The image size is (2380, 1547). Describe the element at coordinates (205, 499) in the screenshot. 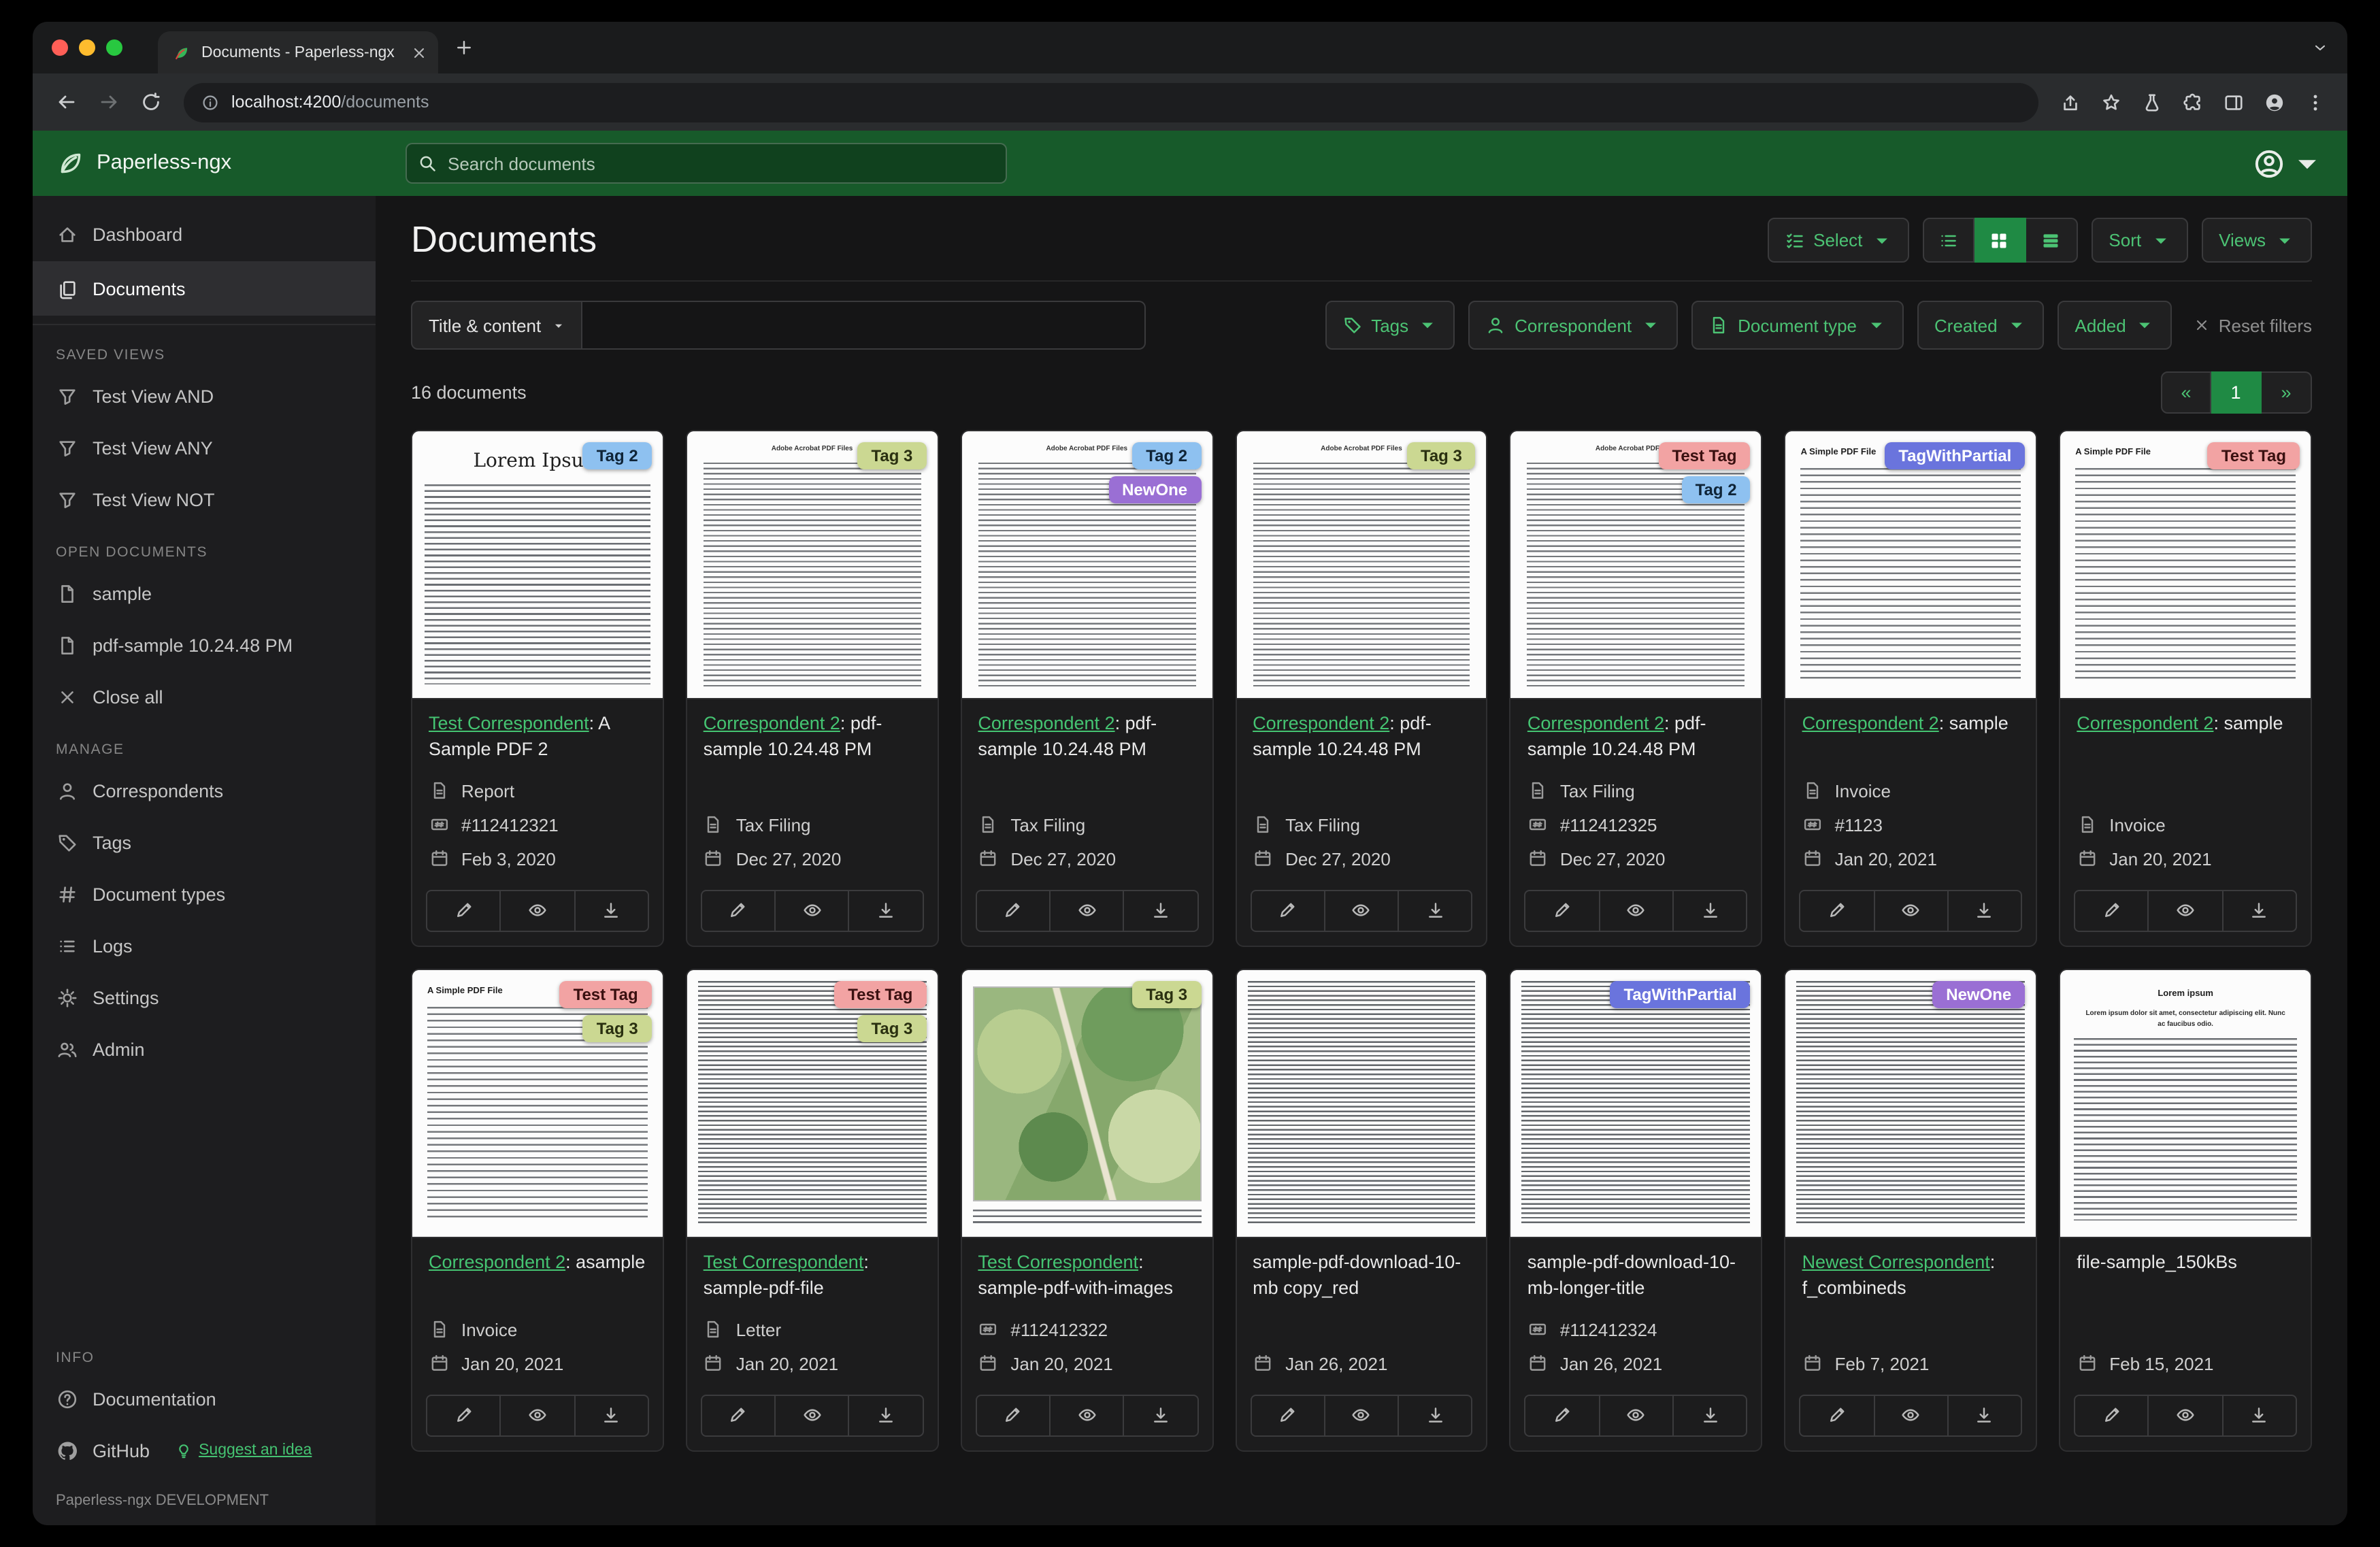

I see `sidebar-item-test-view-not: Test View NOT` at that location.